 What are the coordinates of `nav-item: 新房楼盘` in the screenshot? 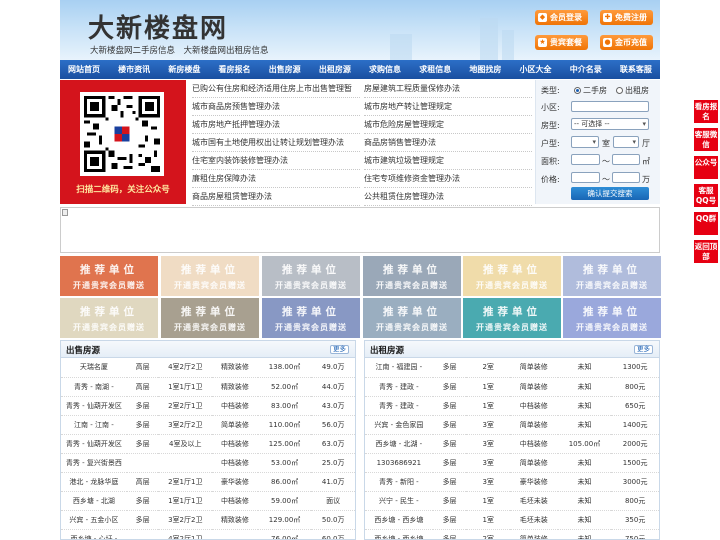 It's located at (184, 69).